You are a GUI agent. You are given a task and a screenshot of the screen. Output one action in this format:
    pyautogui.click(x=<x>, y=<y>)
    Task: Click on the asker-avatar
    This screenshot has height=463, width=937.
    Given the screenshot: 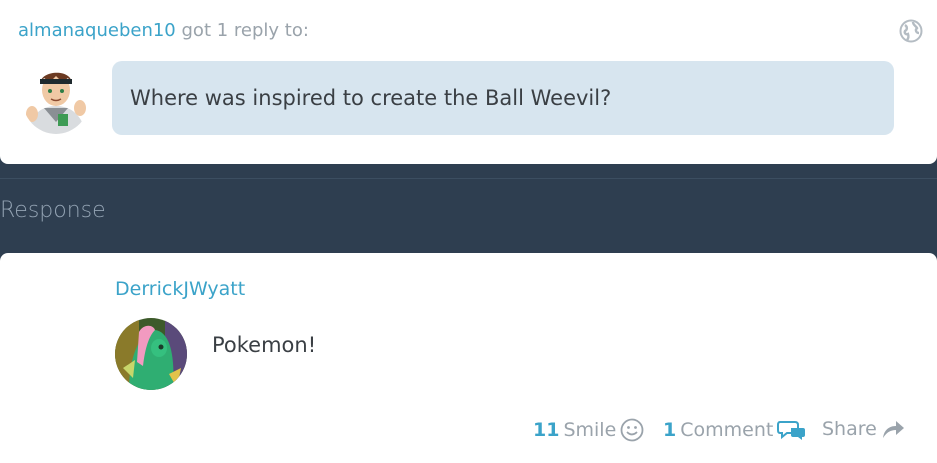 What is the action you would take?
    pyautogui.click(x=56, y=98)
    